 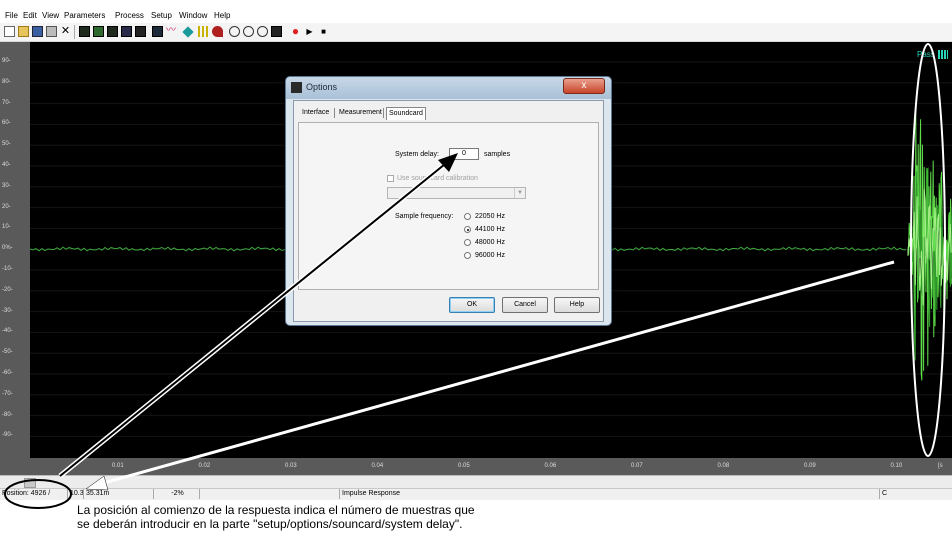 I want to click on white-ellipse, so click(x=928, y=250).